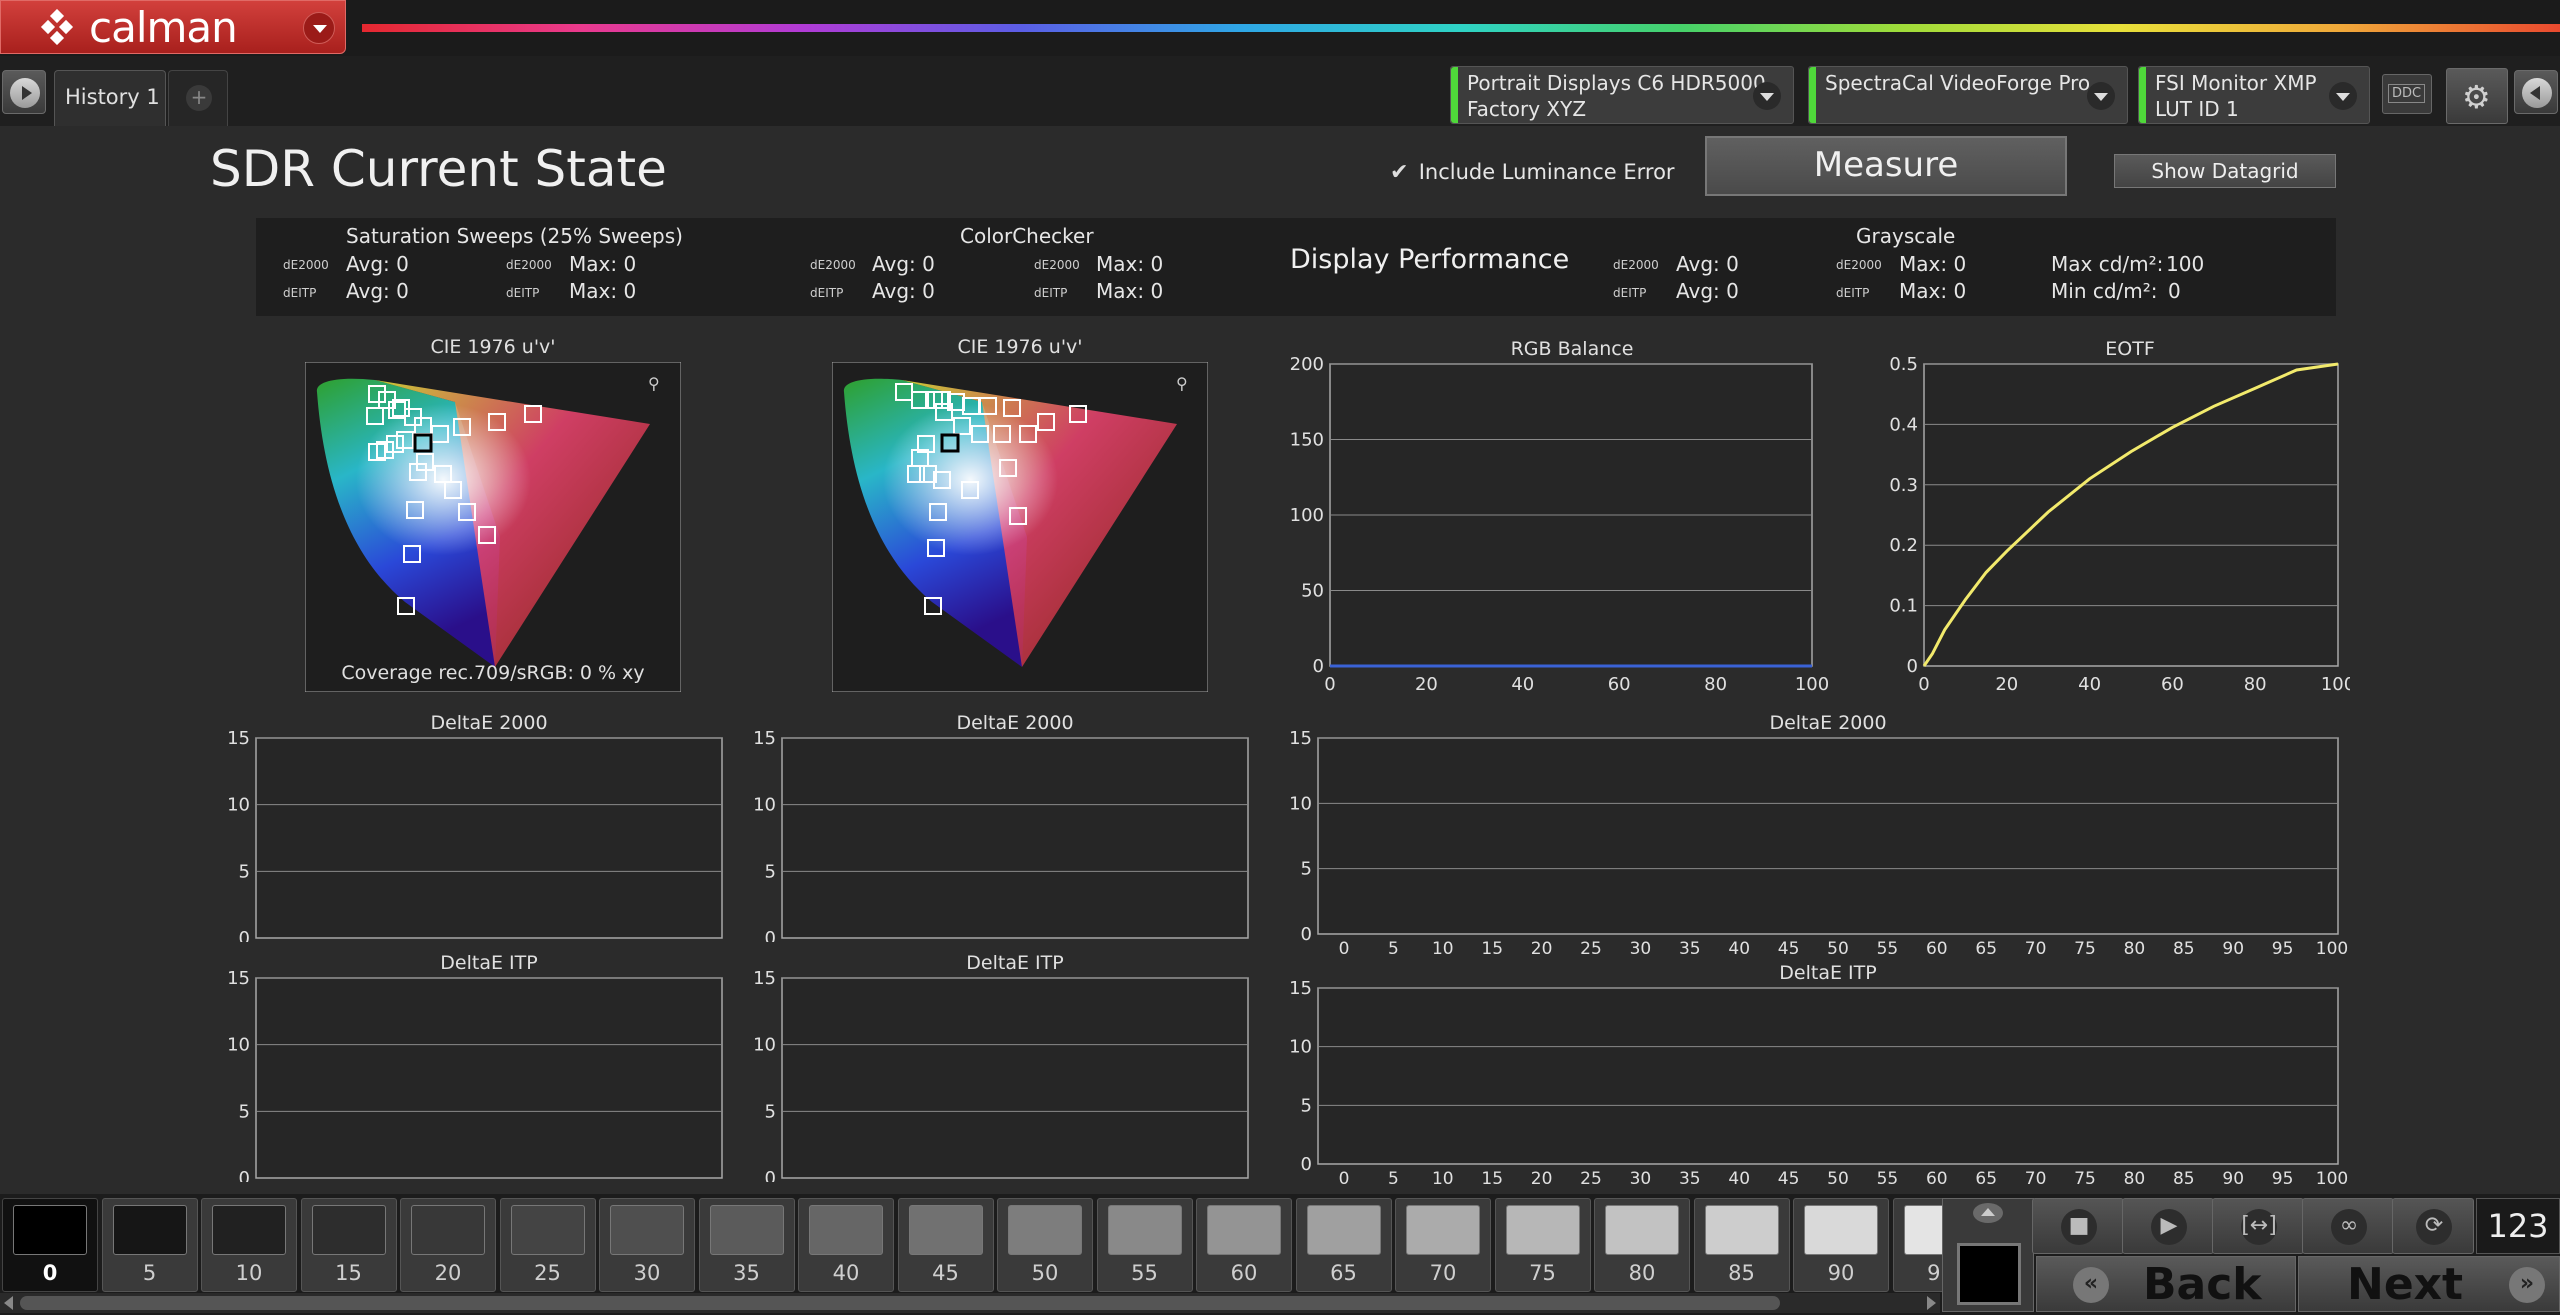  What do you see at coordinates (163, 27) in the screenshot?
I see `brand-name: calman` at bounding box center [163, 27].